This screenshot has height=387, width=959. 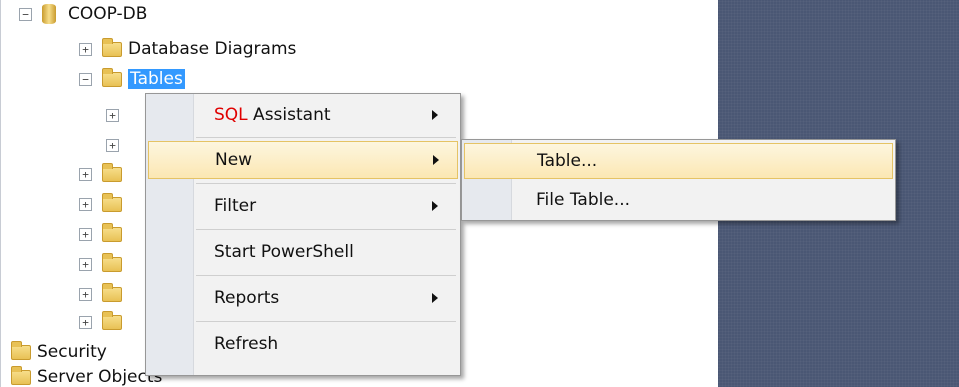 I want to click on tree-node-security: Security, so click(x=59, y=352).